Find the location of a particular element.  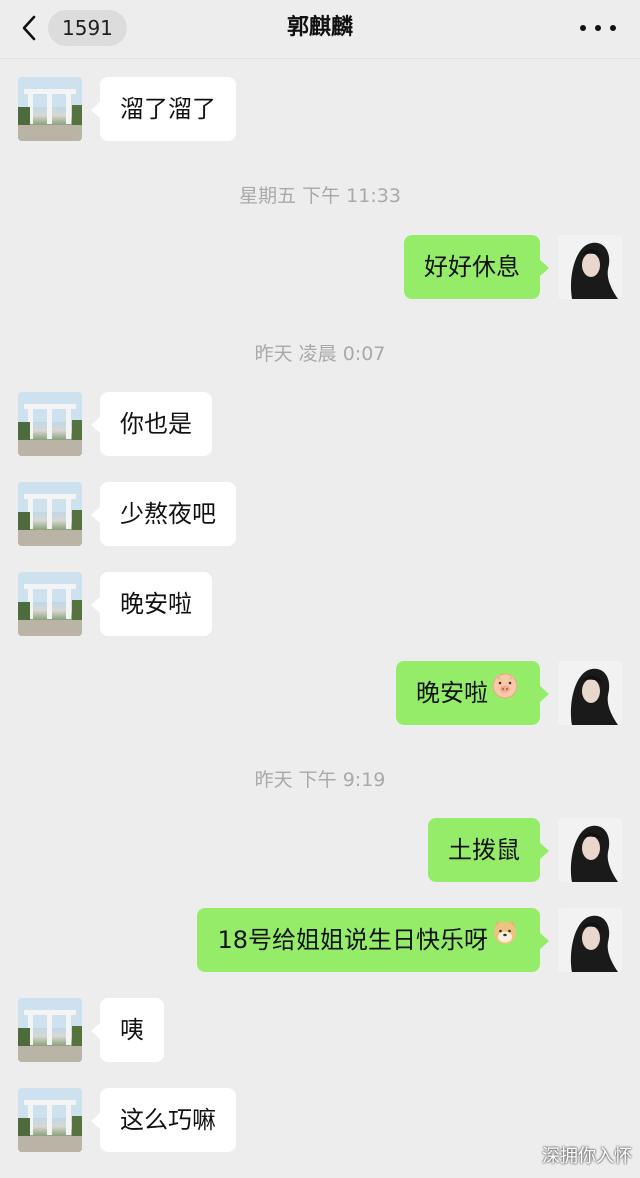

timestamp: 星期五 下午 11:33 is located at coordinates (320, 196).